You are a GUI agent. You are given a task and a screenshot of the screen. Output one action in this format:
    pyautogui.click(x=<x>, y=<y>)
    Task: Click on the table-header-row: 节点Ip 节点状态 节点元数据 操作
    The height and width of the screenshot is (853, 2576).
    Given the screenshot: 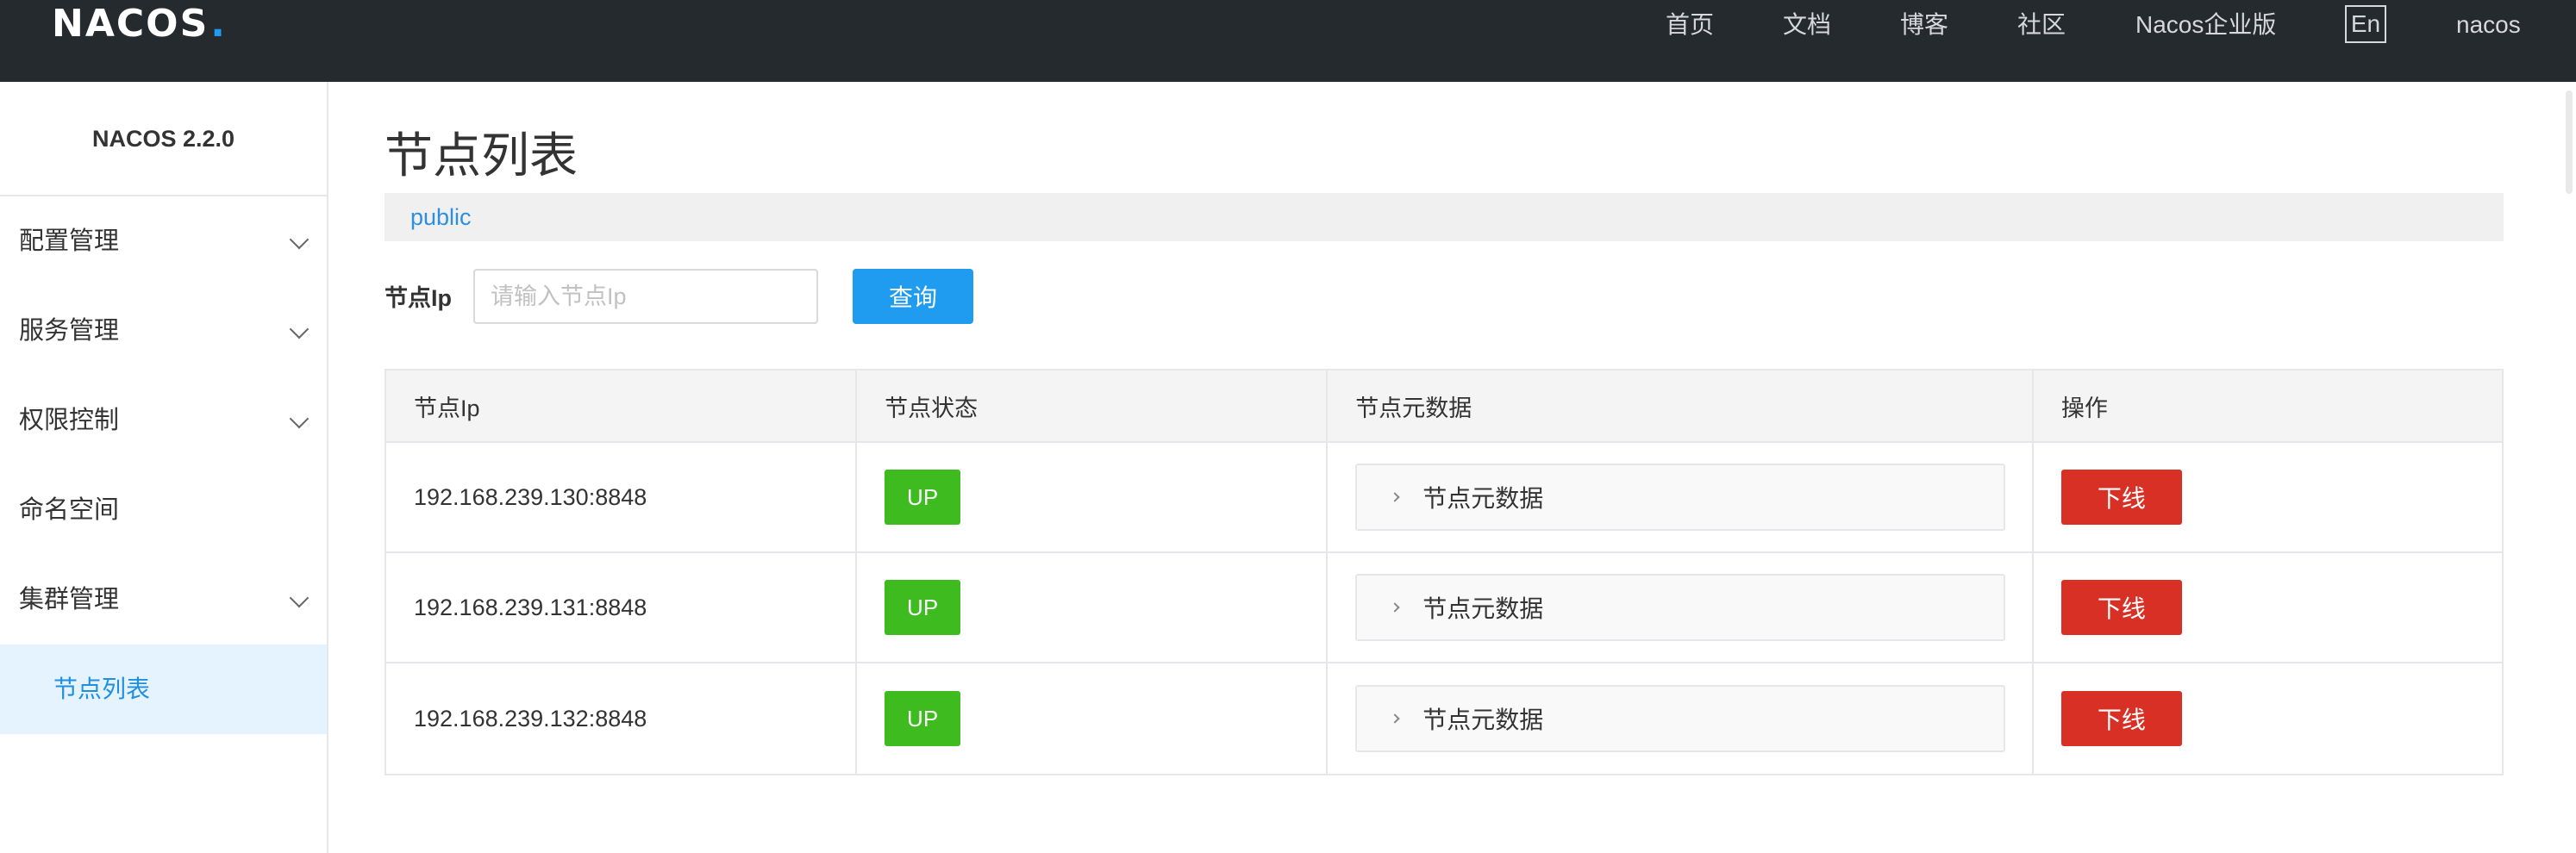 What is the action you would take?
    pyautogui.click(x=1444, y=406)
    